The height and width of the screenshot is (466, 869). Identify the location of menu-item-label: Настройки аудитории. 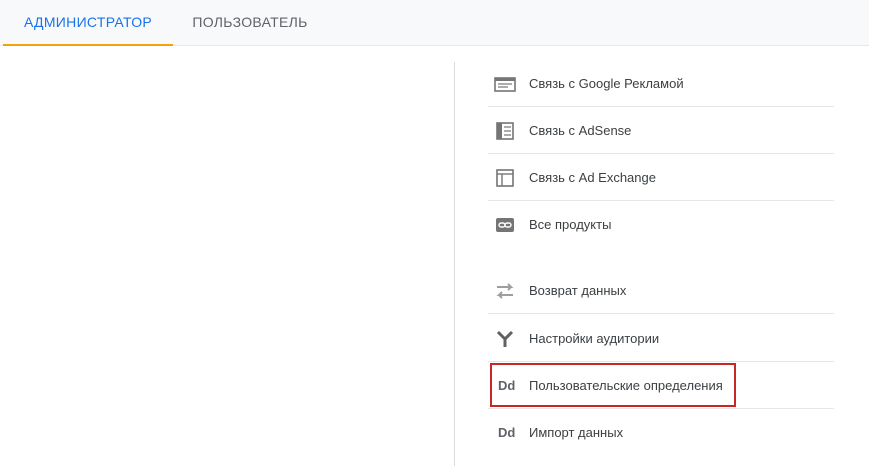
(594, 338).